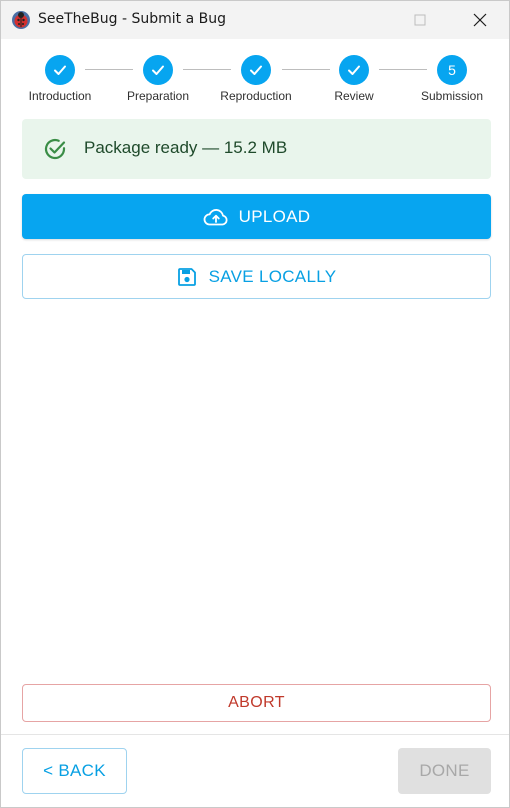  I want to click on step-preparation: Preparation, so click(158, 79).